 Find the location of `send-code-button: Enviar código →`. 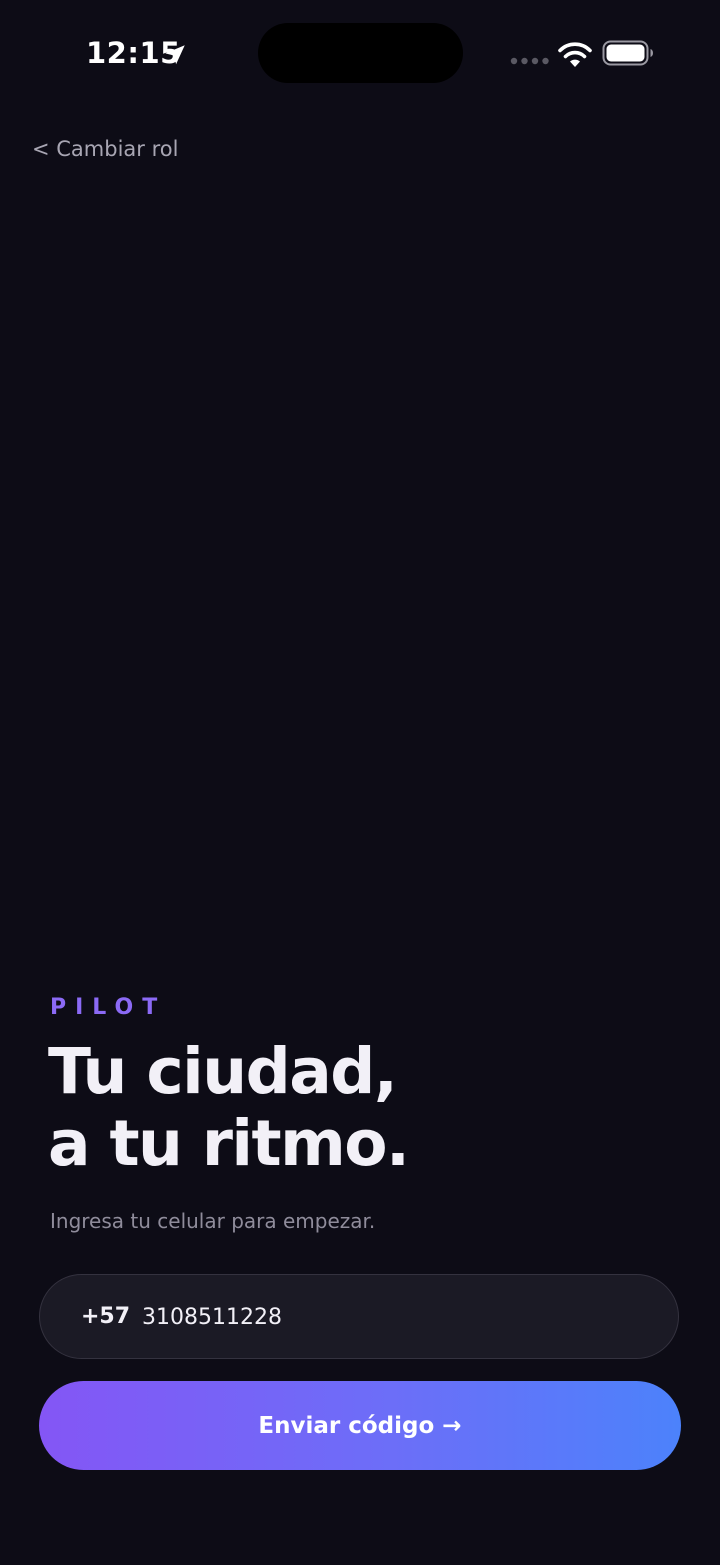

send-code-button: Enviar código → is located at coordinates (360, 1425).